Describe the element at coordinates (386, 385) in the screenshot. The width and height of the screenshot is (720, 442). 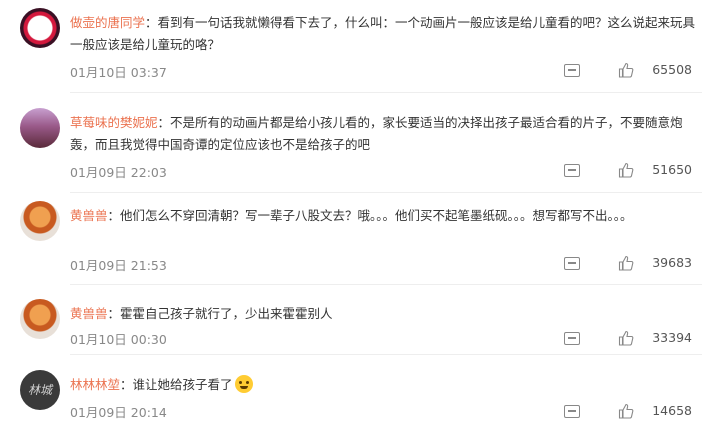
I see `comment-body: 林林林堃：谁让她给孩子看了` at that location.